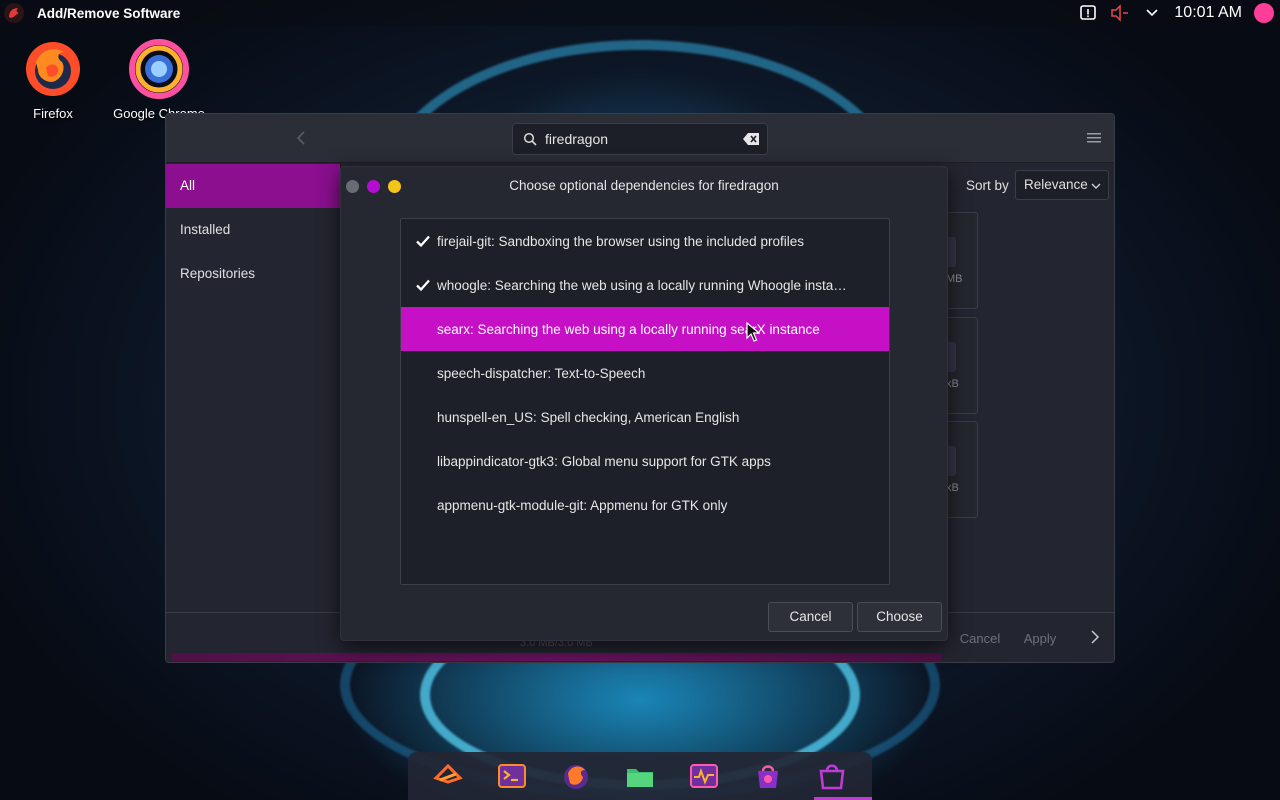 Image resolution: width=1280 pixels, height=800 pixels. I want to click on system-monitor-icon, so click(704, 776).